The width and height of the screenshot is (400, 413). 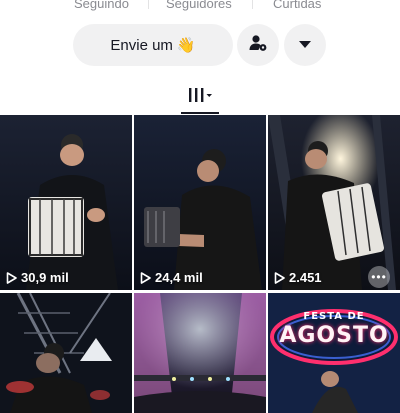 I want to click on more-options-button, so click(x=305, y=45).